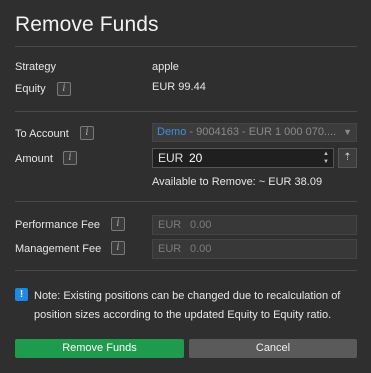 This screenshot has width=371, height=373. What do you see at coordinates (30, 89) in the screenshot?
I see `equity-label: Equity` at bounding box center [30, 89].